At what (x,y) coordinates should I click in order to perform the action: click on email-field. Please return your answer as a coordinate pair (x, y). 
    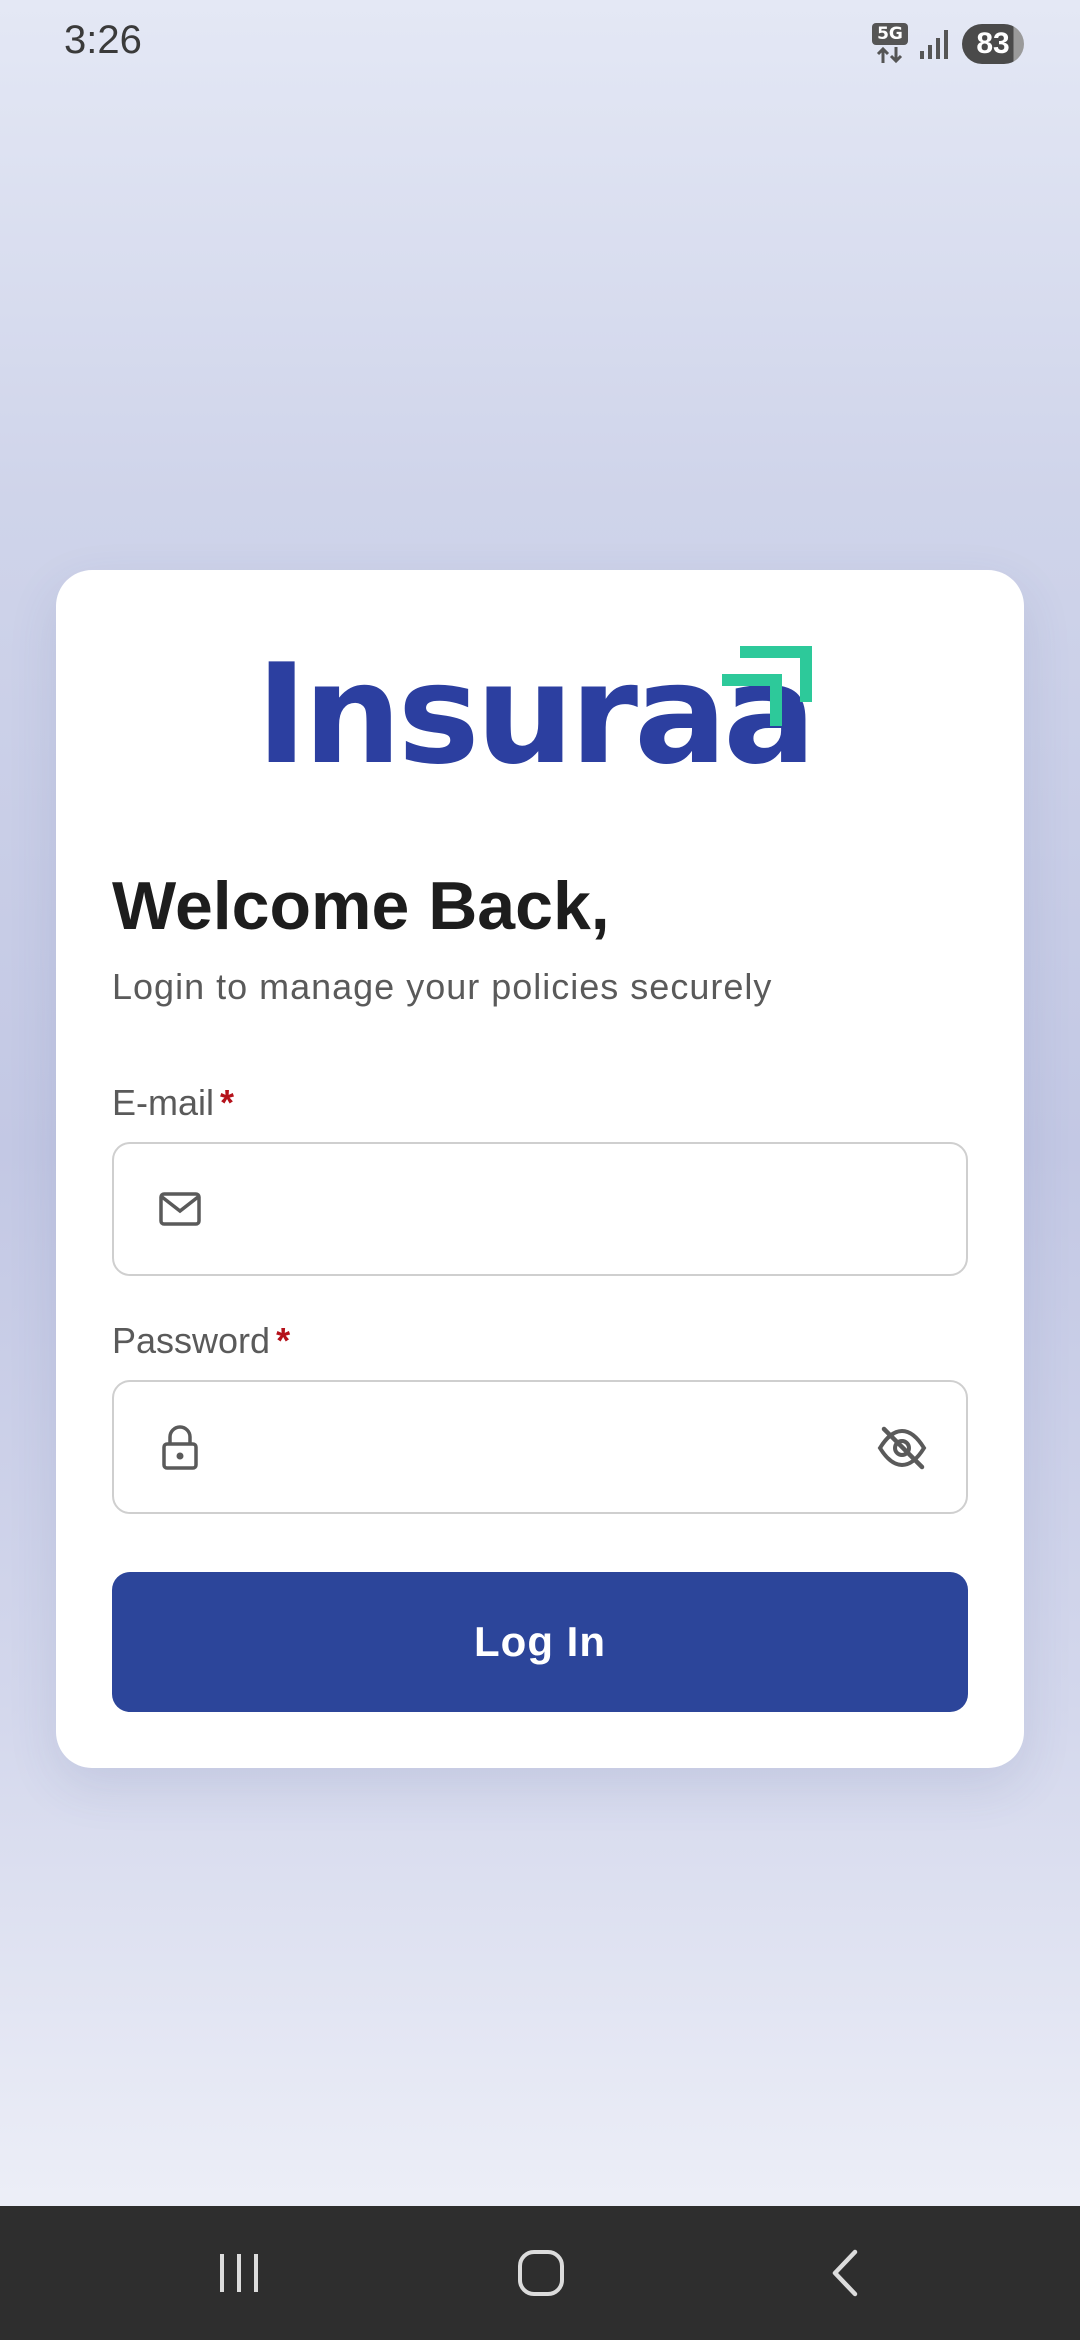
    Looking at the image, I should click on (540, 1209).